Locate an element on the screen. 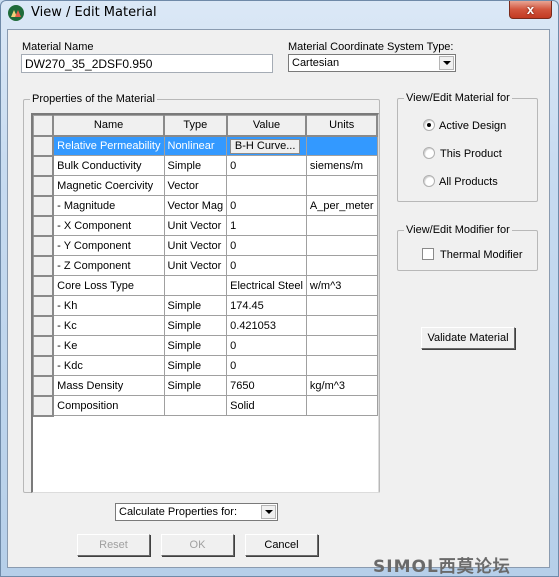 Image resolution: width=559 pixels, height=577 pixels. cell-value is located at coordinates (266, 185).